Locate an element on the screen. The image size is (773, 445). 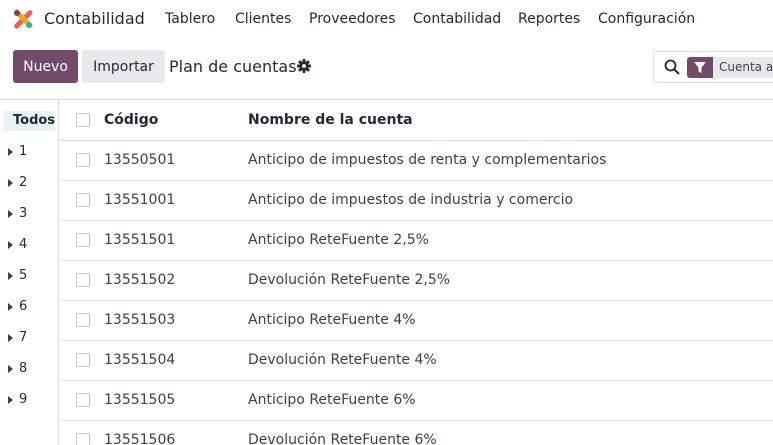
table-row: 13551502 Devolución ReteFuente 2,5% is located at coordinates (416, 281).